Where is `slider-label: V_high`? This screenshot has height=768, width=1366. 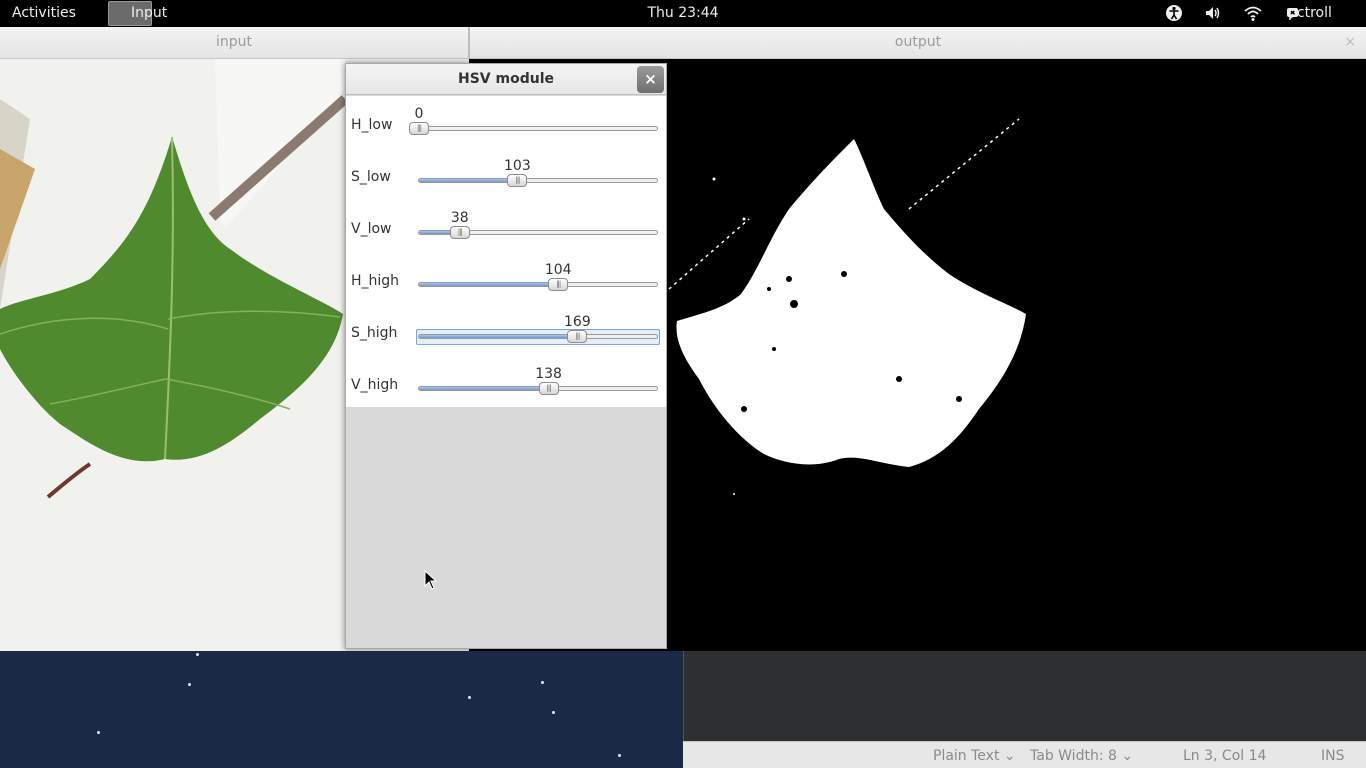
slider-label: V_high is located at coordinates (375, 385).